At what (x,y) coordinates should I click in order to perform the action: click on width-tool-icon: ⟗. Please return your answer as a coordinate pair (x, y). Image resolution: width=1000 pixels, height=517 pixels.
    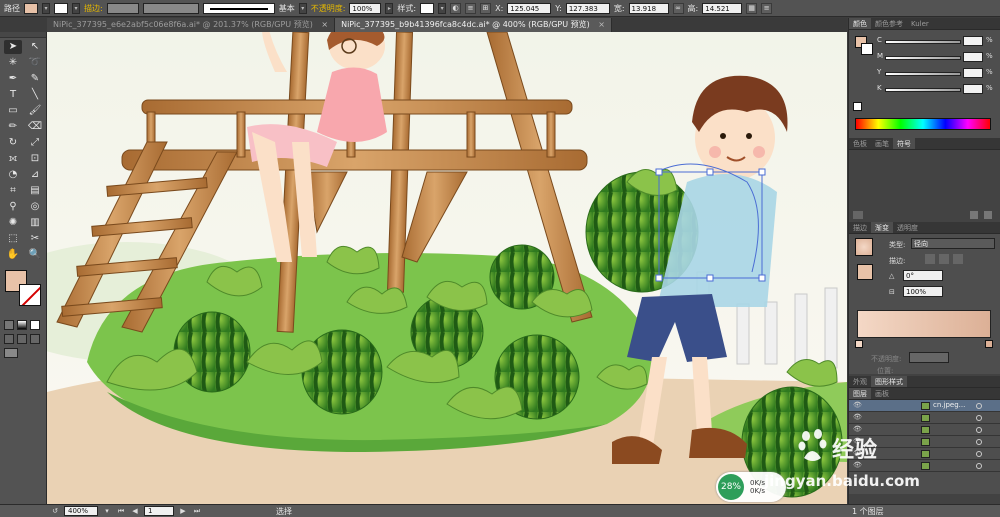
    Looking at the image, I should click on (13, 159).